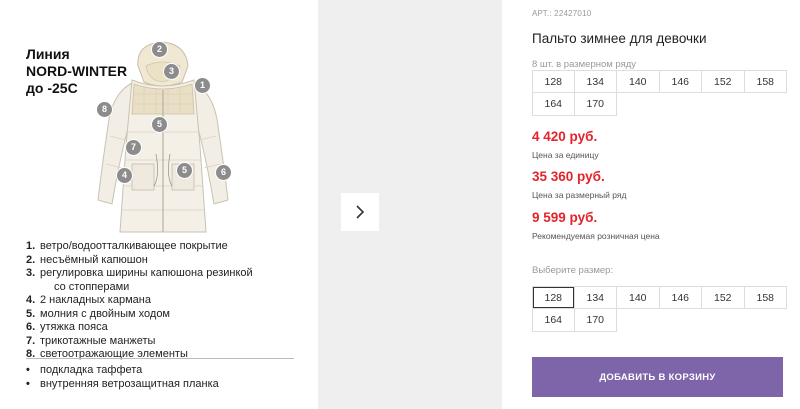  Describe the element at coordinates (619, 38) in the screenshot. I see `product-title: Пальто зимнее для девочки` at that location.